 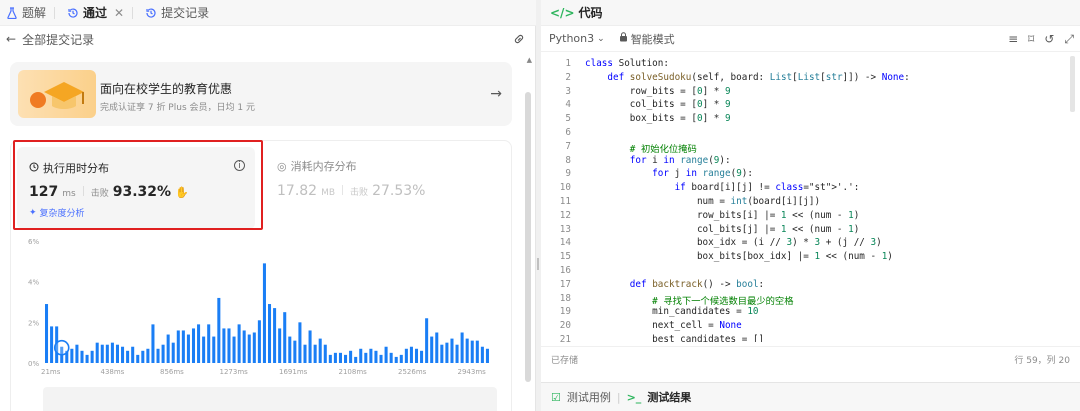 What do you see at coordinates (1013, 39) in the screenshot?
I see `format-icon: ≡` at bounding box center [1013, 39].